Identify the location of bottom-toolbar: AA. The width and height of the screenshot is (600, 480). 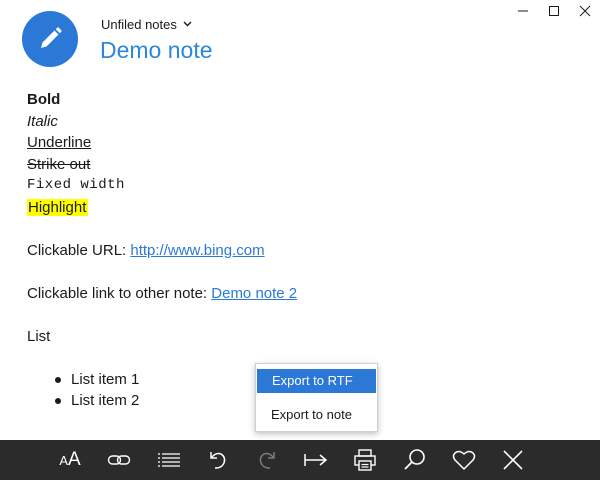
(300, 460).